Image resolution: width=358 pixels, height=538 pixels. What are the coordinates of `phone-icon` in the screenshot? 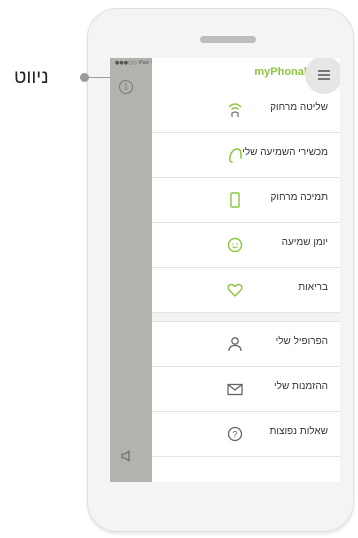 It's located at (235, 200).